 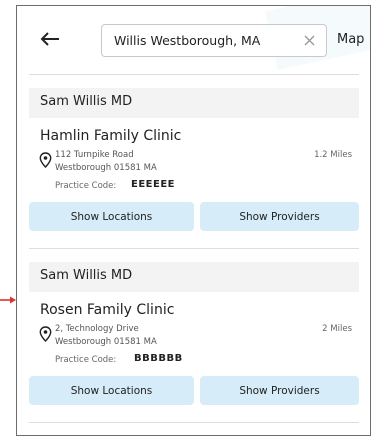 What do you see at coordinates (333, 155) in the screenshot?
I see `distance: 1.2 Miles` at bounding box center [333, 155].